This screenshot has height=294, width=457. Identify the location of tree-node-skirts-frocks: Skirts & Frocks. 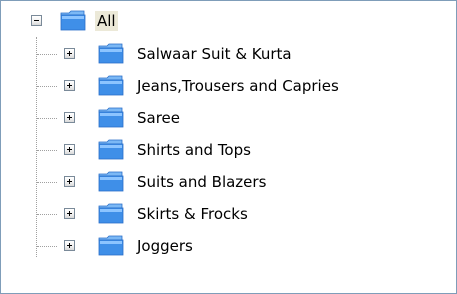
(176, 213).